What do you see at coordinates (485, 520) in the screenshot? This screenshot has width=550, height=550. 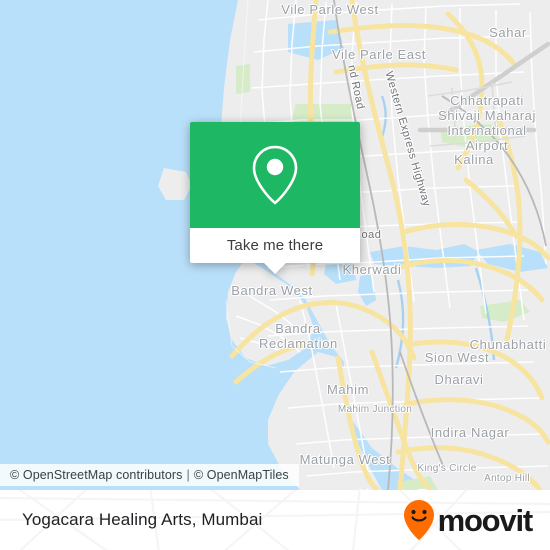 I see `moovit-wordmark: moovit` at bounding box center [485, 520].